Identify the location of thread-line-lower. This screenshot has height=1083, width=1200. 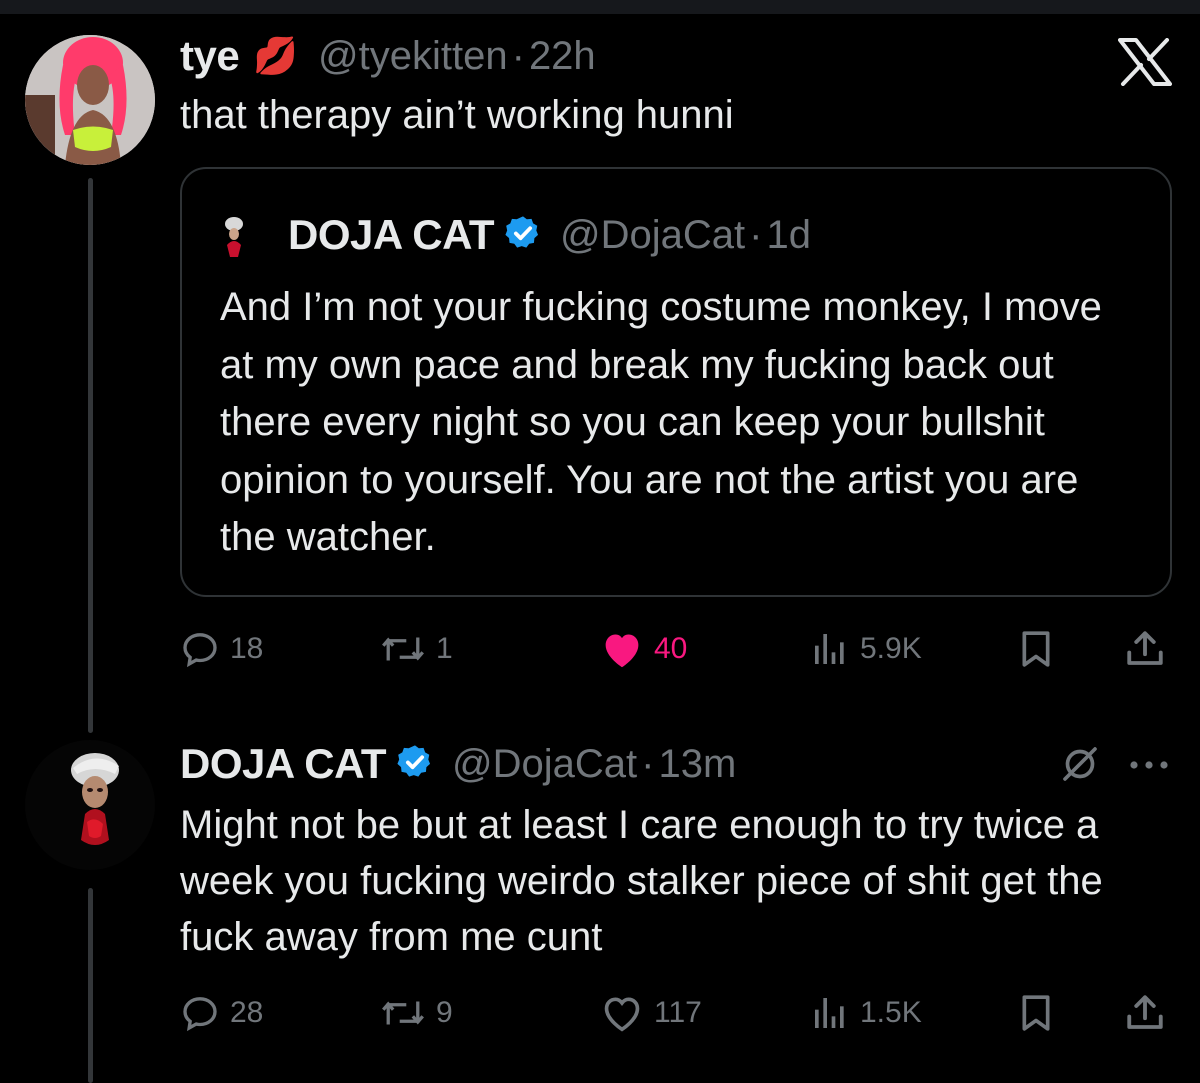
(90, 985).